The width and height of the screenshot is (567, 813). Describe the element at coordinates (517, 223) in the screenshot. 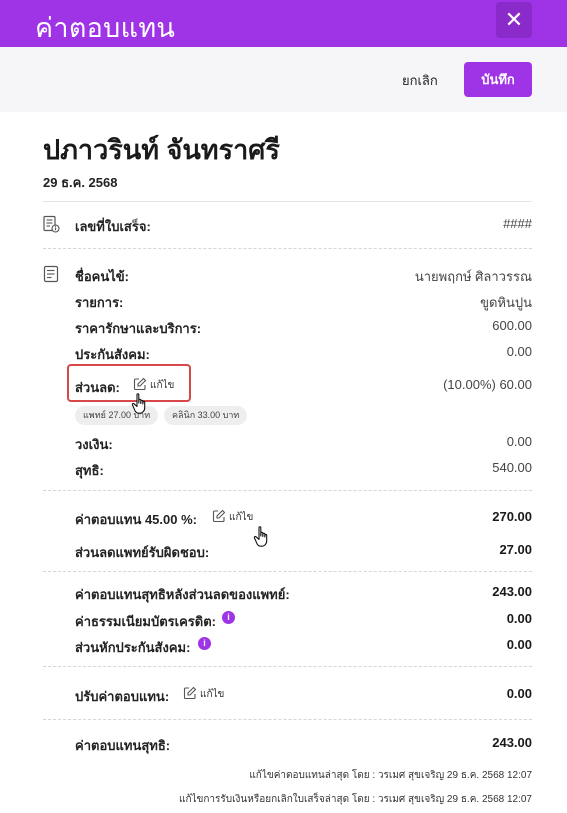

I see `receipt-value: ####` at that location.